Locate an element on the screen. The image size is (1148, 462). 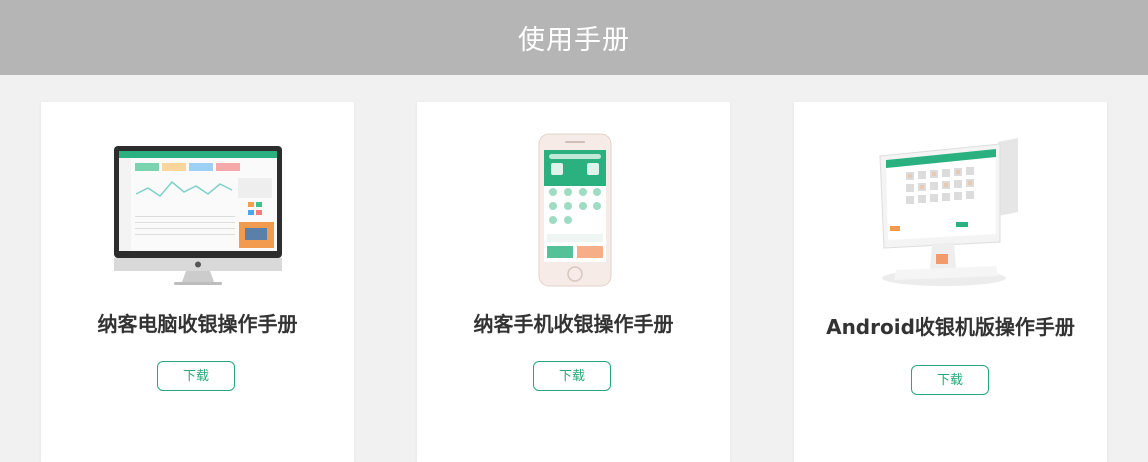
card-title: 纳客电脑收银操作手册 is located at coordinates (197, 324).